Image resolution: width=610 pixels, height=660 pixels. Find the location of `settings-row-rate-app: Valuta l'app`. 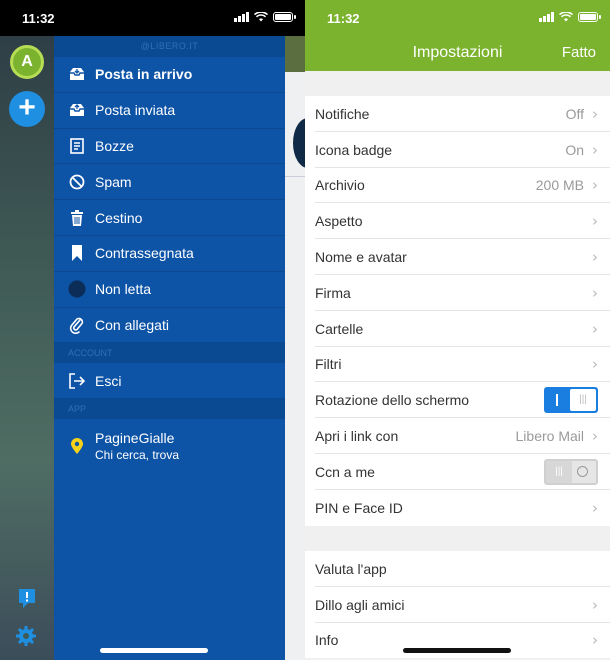

settings-row-rate-app: Valuta l'app is located at coordinates (457, 569).